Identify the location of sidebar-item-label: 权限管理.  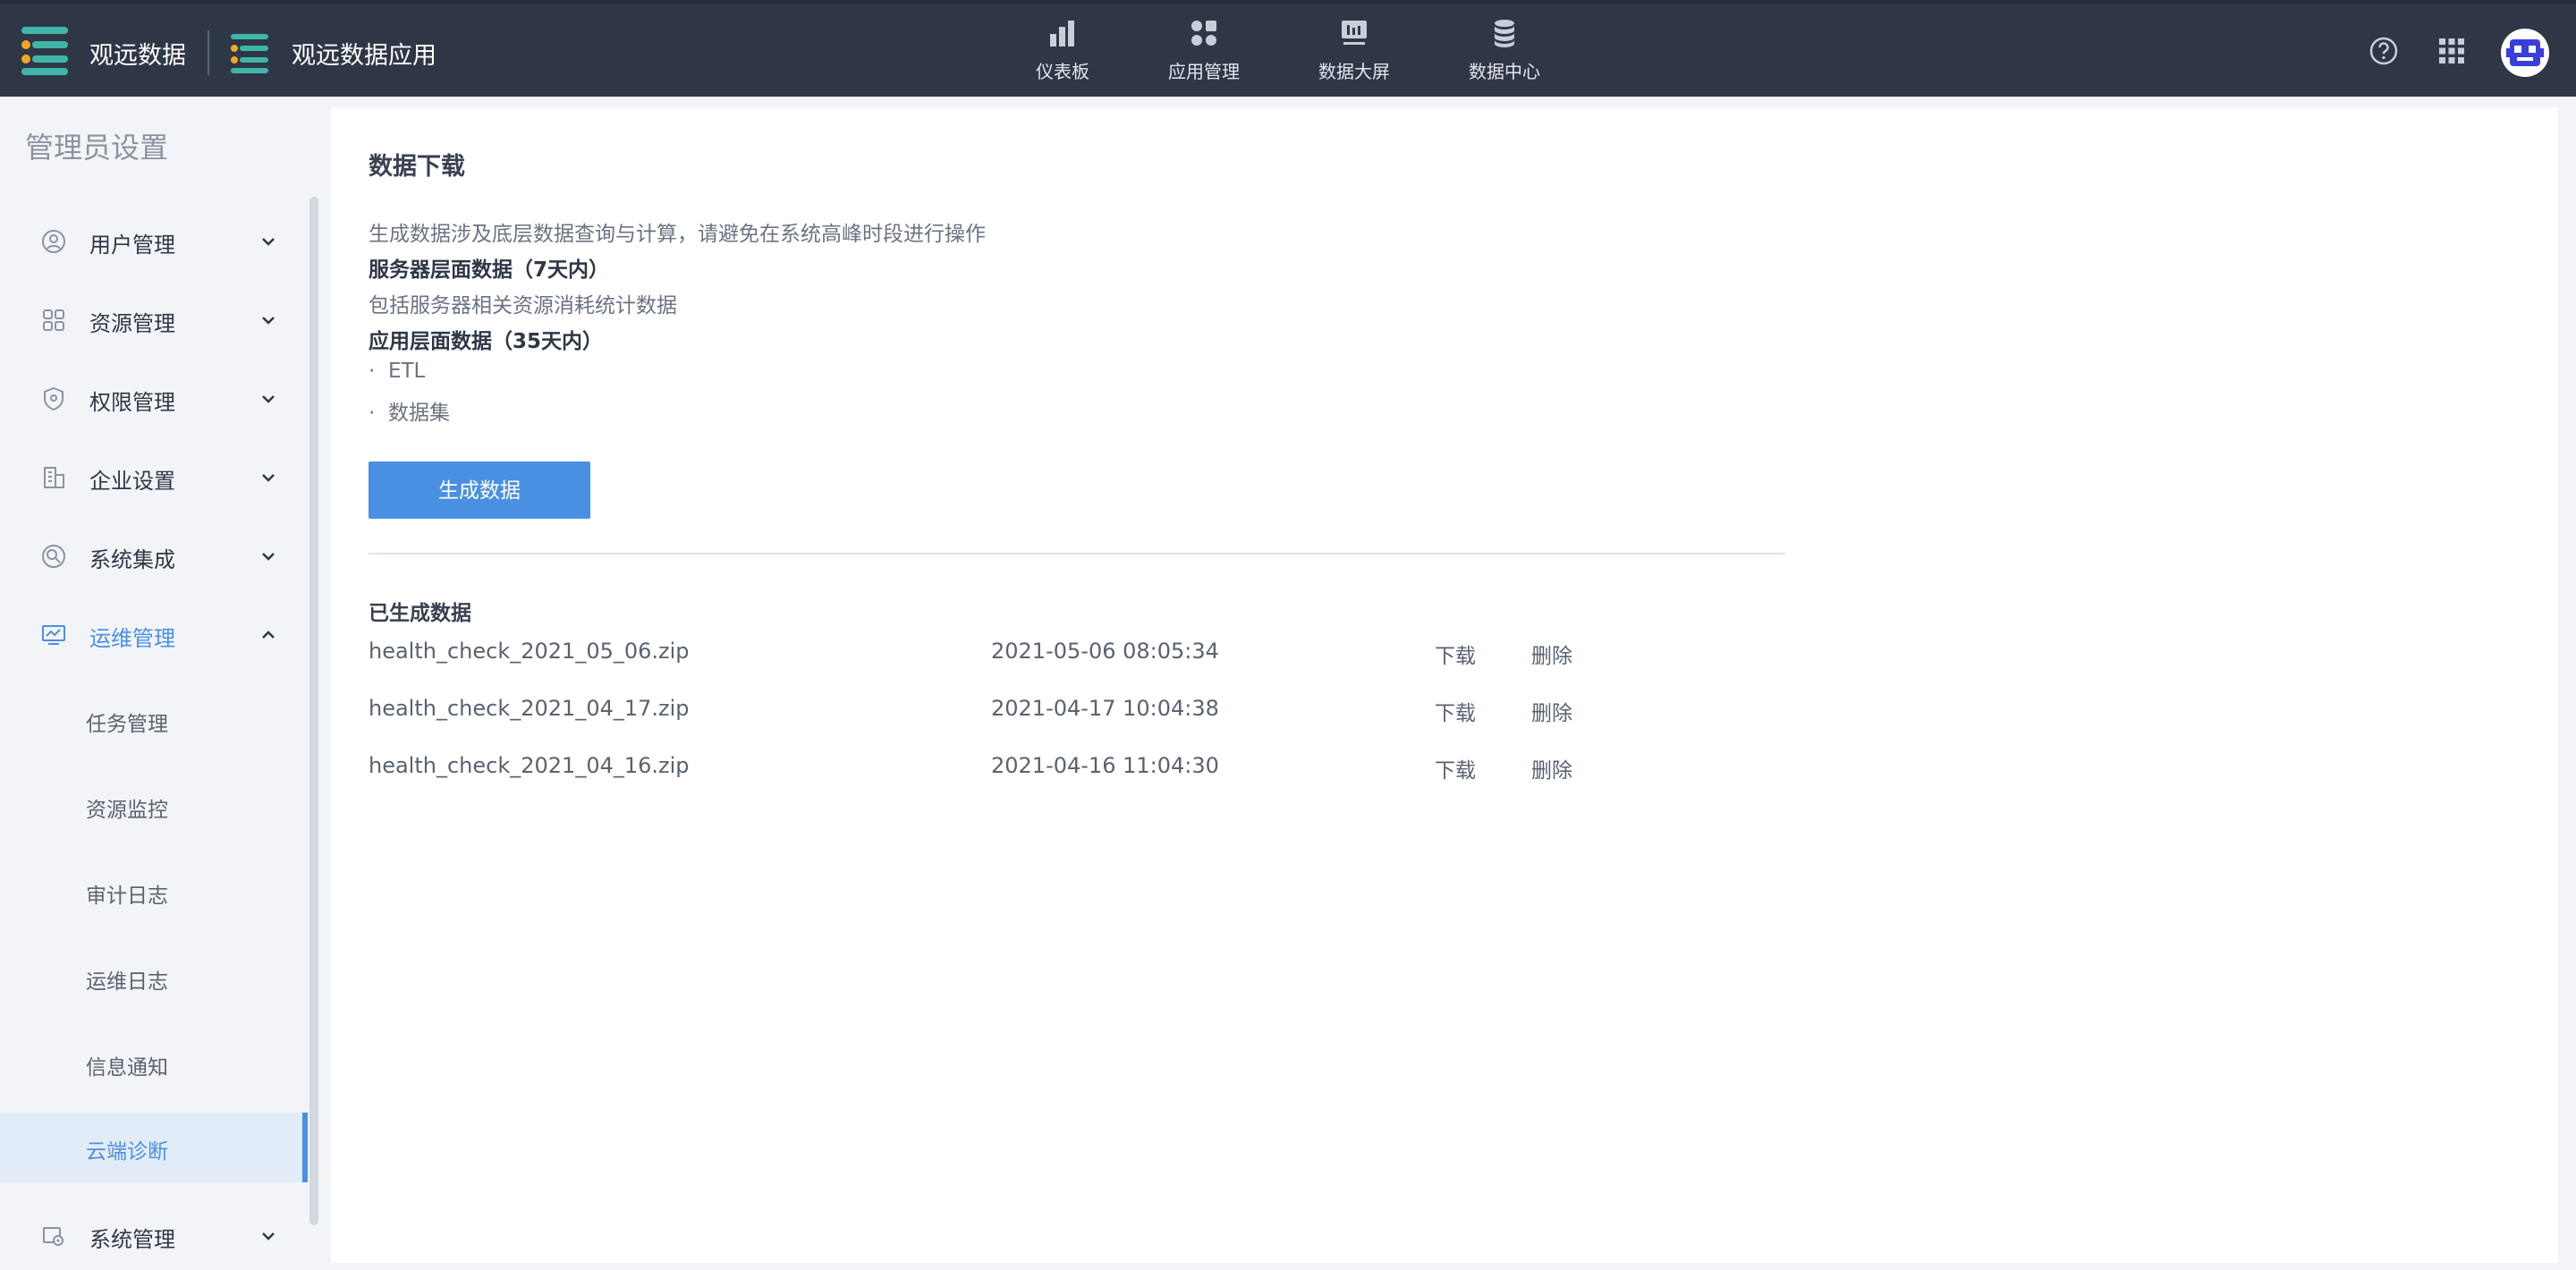
(132, 402).